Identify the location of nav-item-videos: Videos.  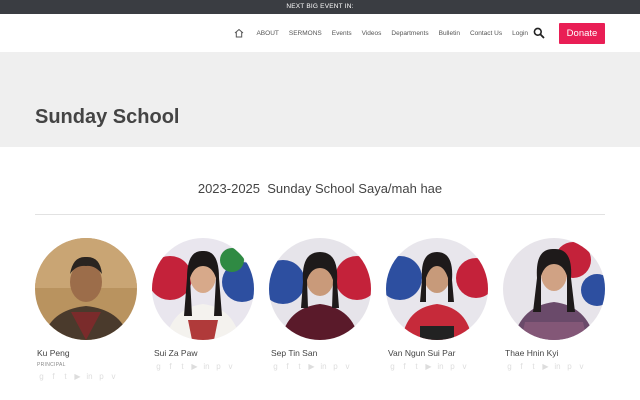
(372, 33).